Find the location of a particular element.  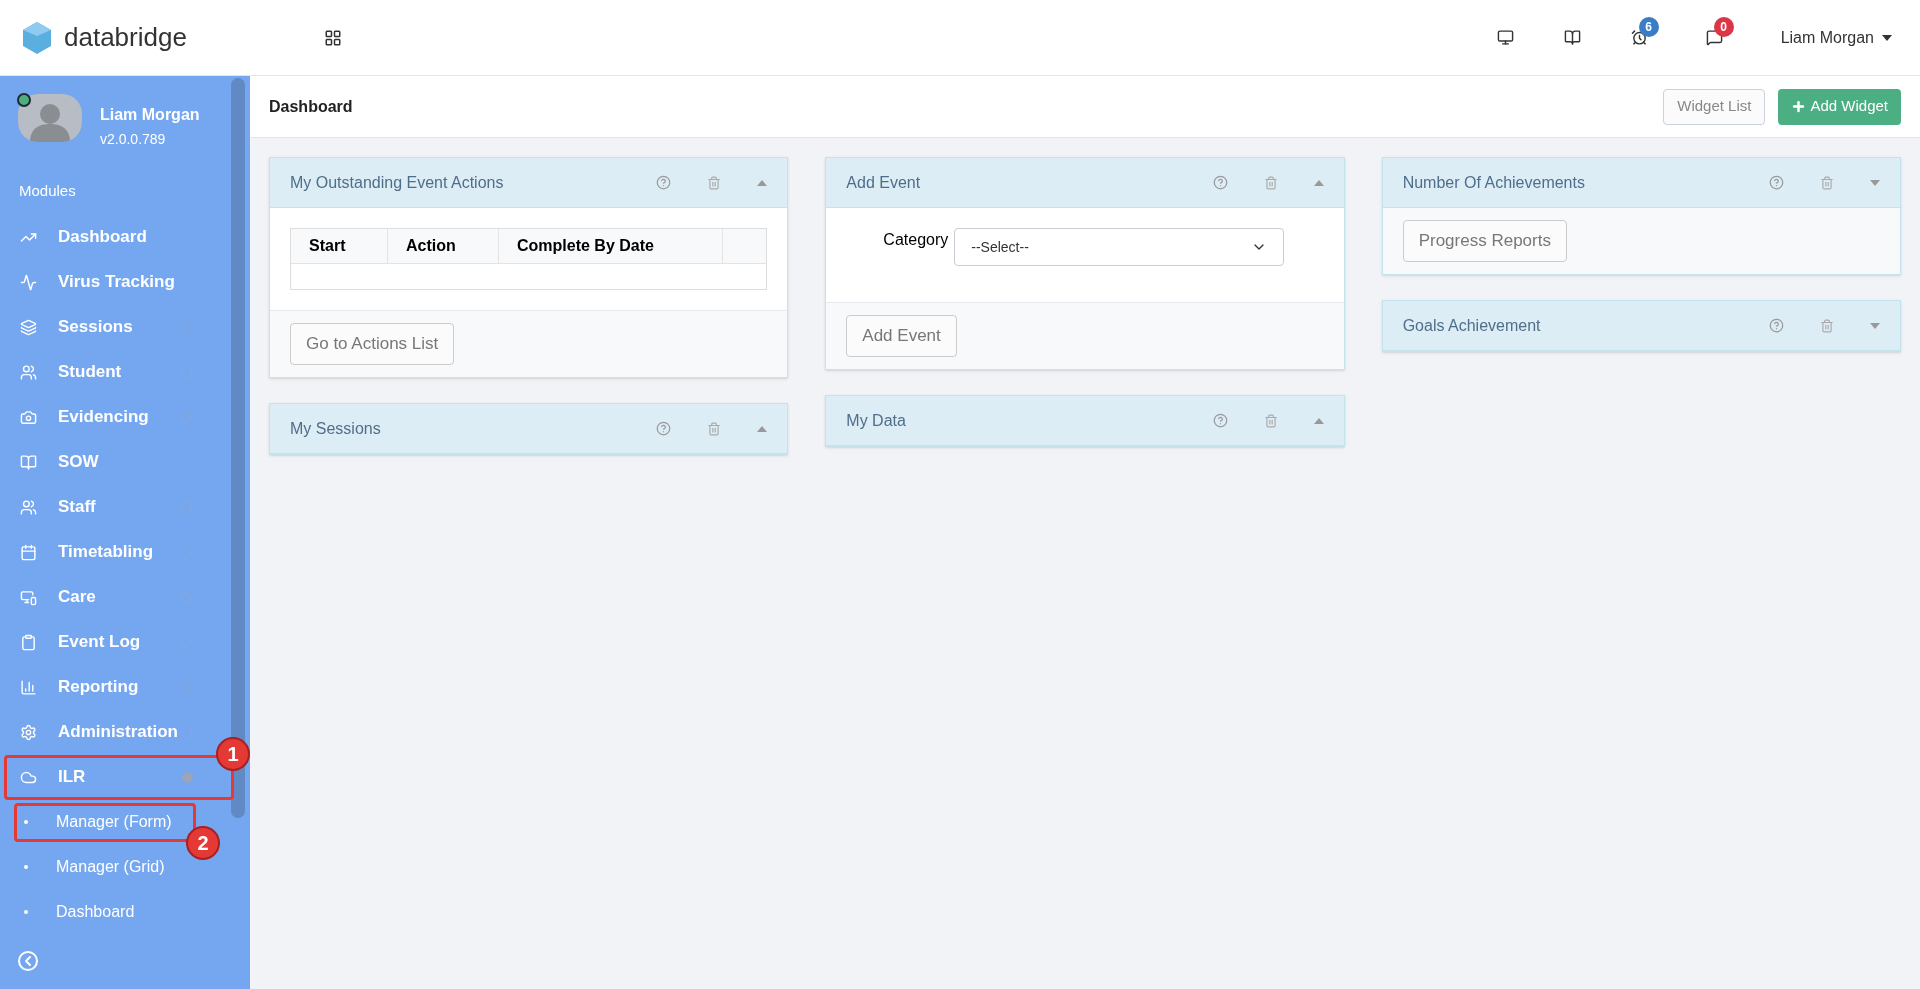

camera-icon is located at coordinates (28, 417).